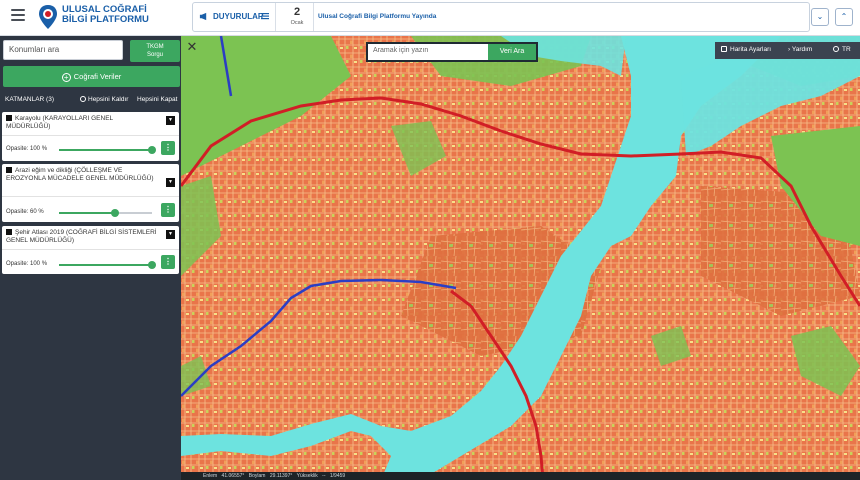 The image size is (860, 480). What do you see at coordinates (238, 16) in the screenshot?
I see `announcements-title: DUYURULAR` at bounding box center [238, 16].